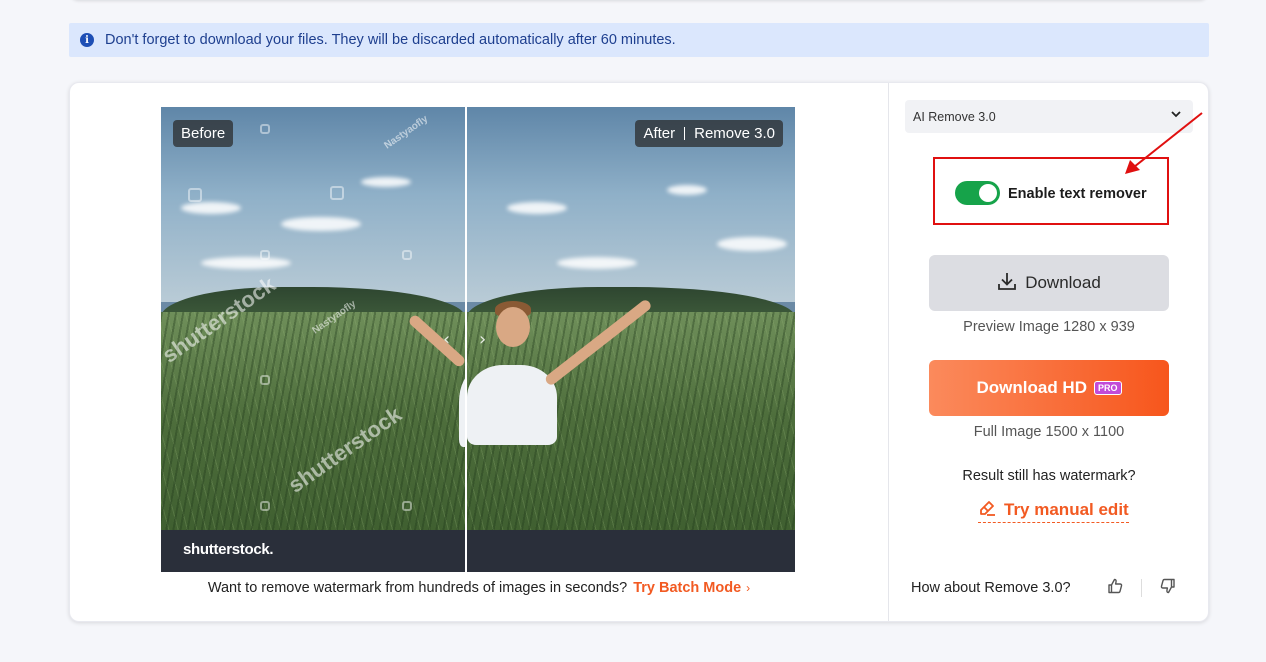 This screenshot has height=662, width=1266. Describe the element at coordinates (987, 509) in the screenshot. I see `eraser-icon` at that location.